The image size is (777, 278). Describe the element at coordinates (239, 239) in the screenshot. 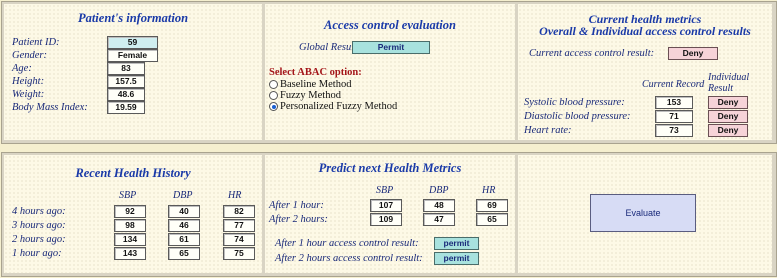

I see `history-2h-hr: 74` at that location.